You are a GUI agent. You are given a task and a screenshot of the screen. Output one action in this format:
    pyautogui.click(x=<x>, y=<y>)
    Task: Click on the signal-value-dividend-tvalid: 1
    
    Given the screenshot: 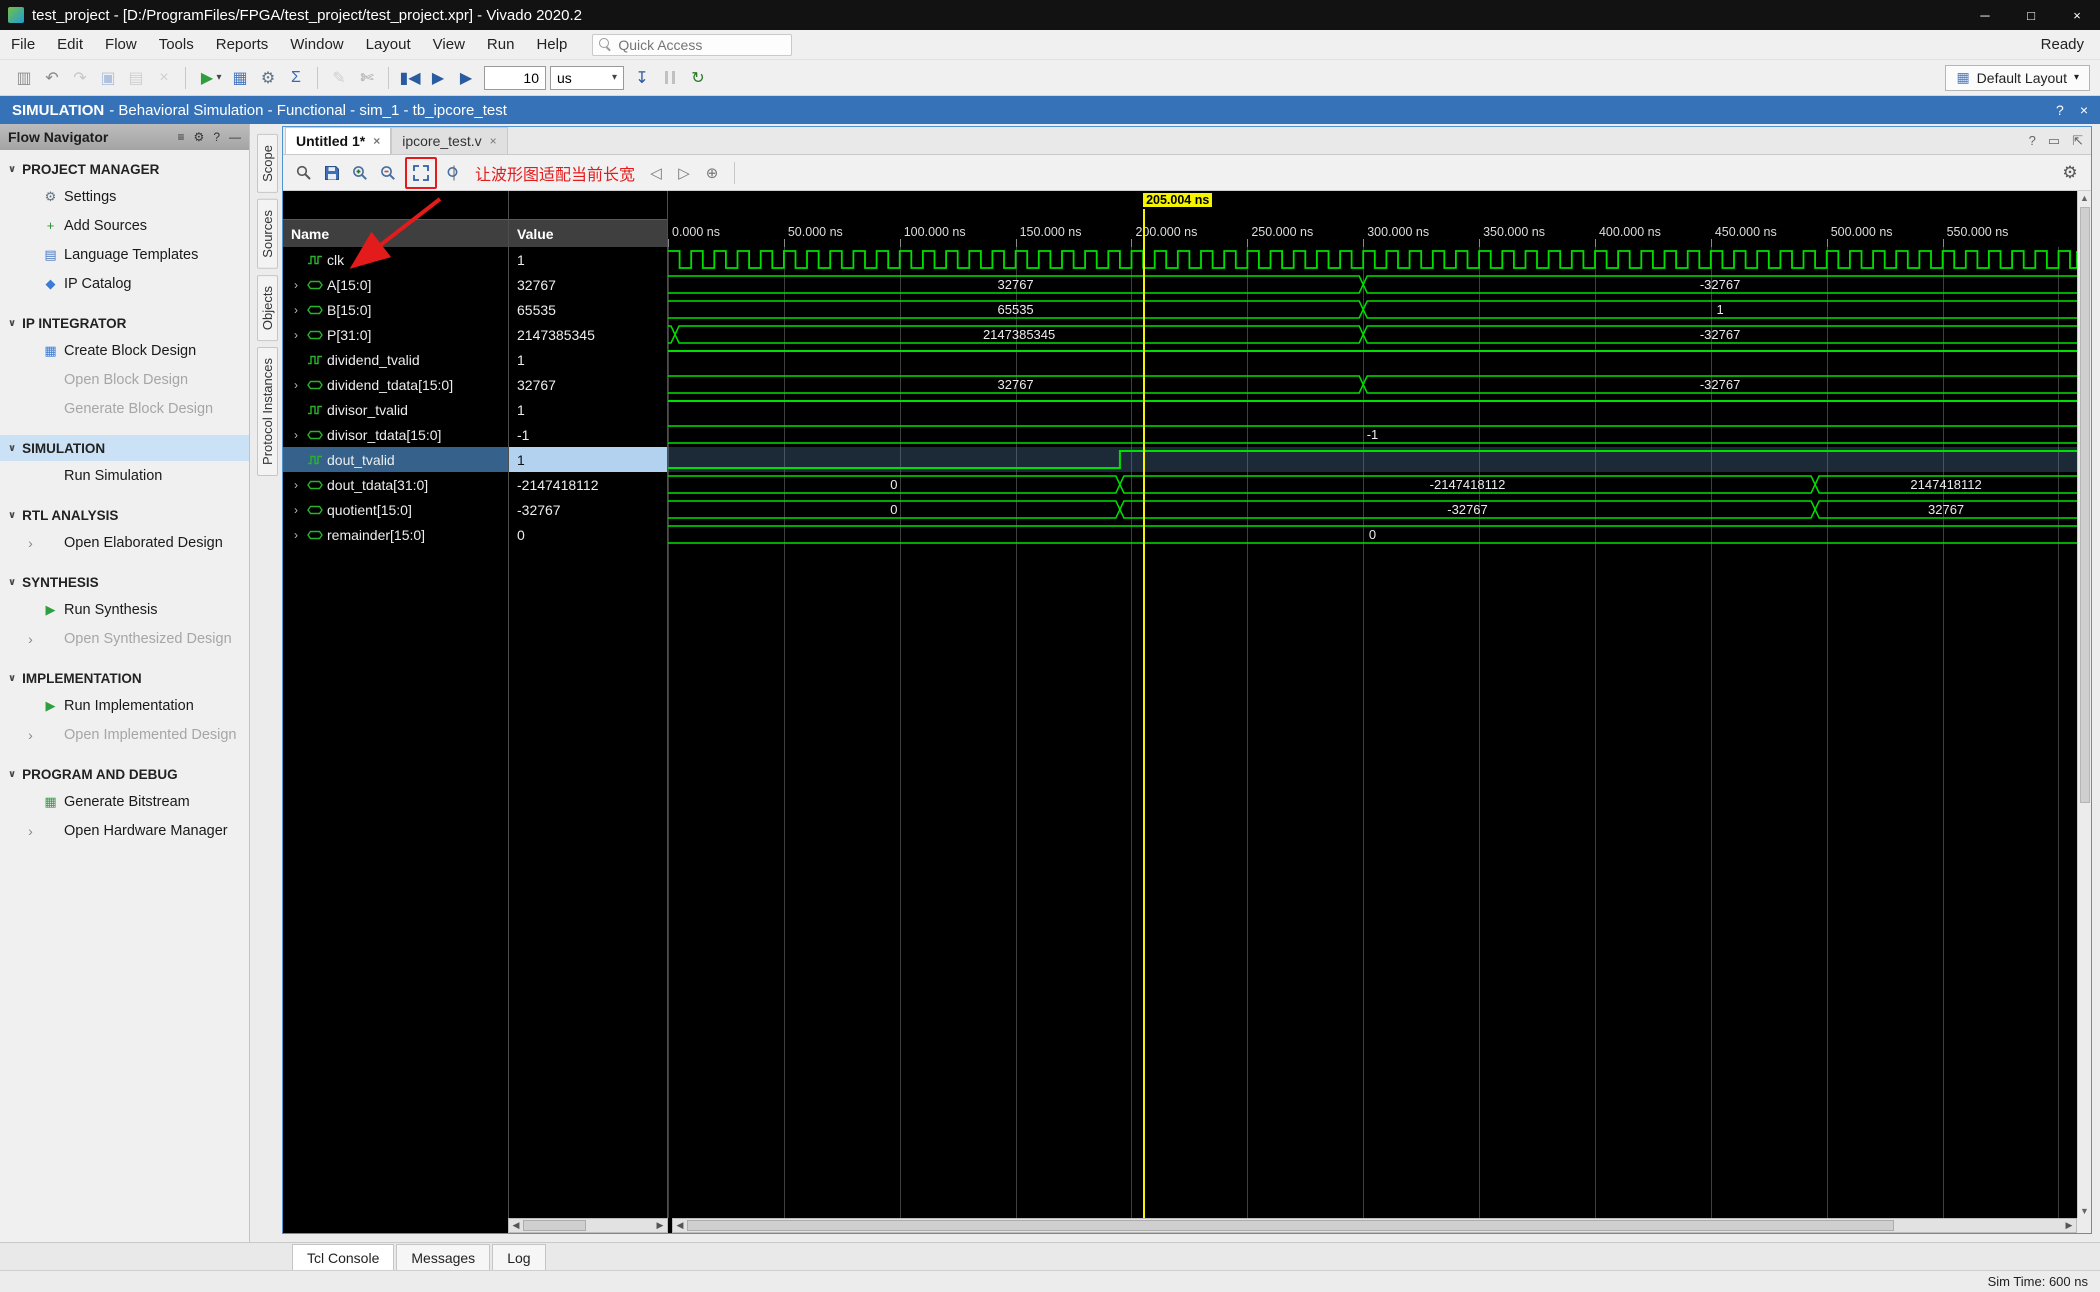 What is the action you would take?
    pyautogui.click(x=588, y=359)
    